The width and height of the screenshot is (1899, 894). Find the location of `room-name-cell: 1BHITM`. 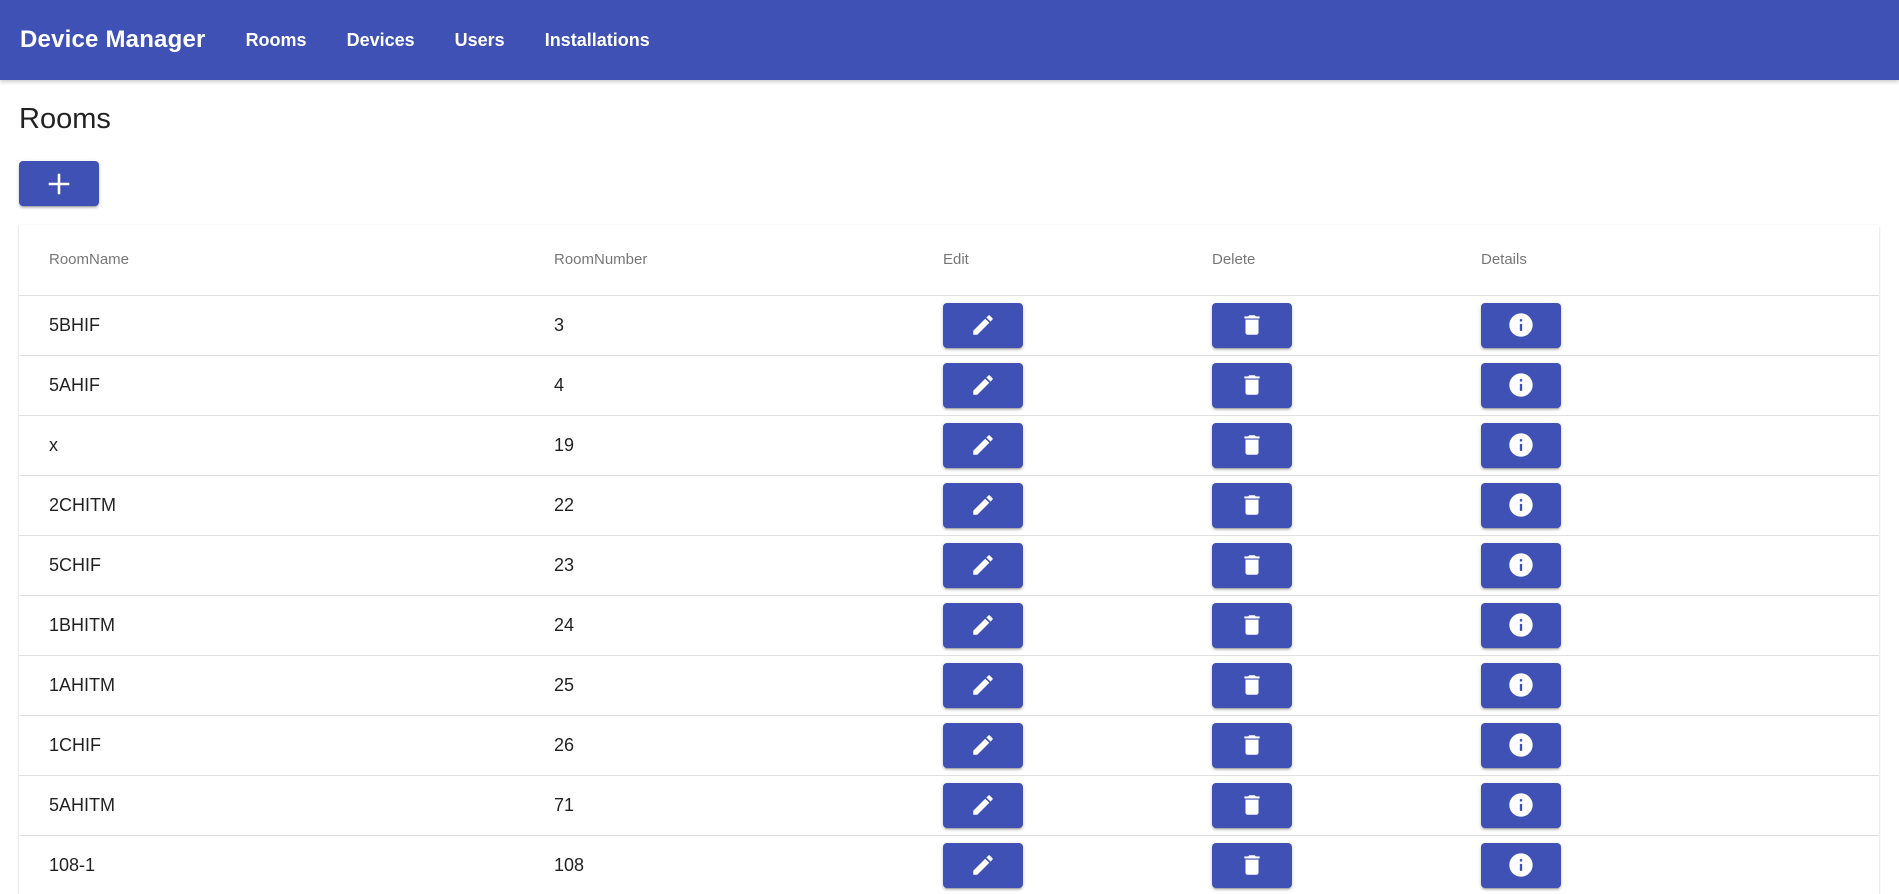

room-name-cell: 1BHITM is located at coordinates (286, 625).